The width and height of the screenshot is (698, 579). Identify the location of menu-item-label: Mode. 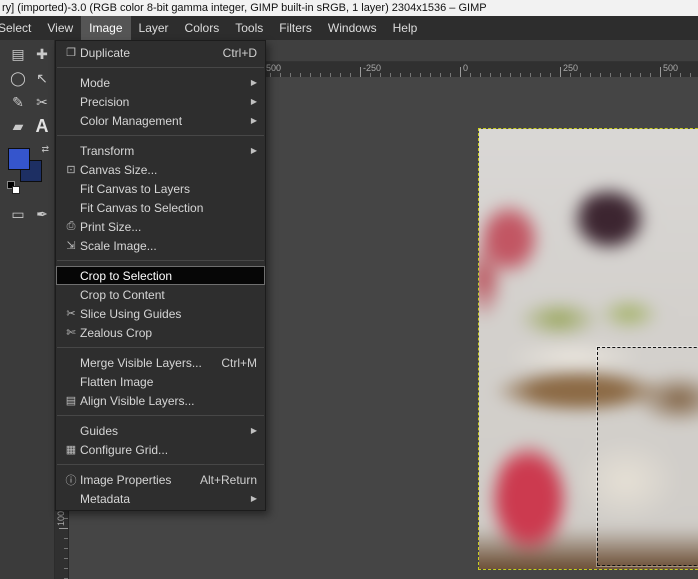
(95, 82).